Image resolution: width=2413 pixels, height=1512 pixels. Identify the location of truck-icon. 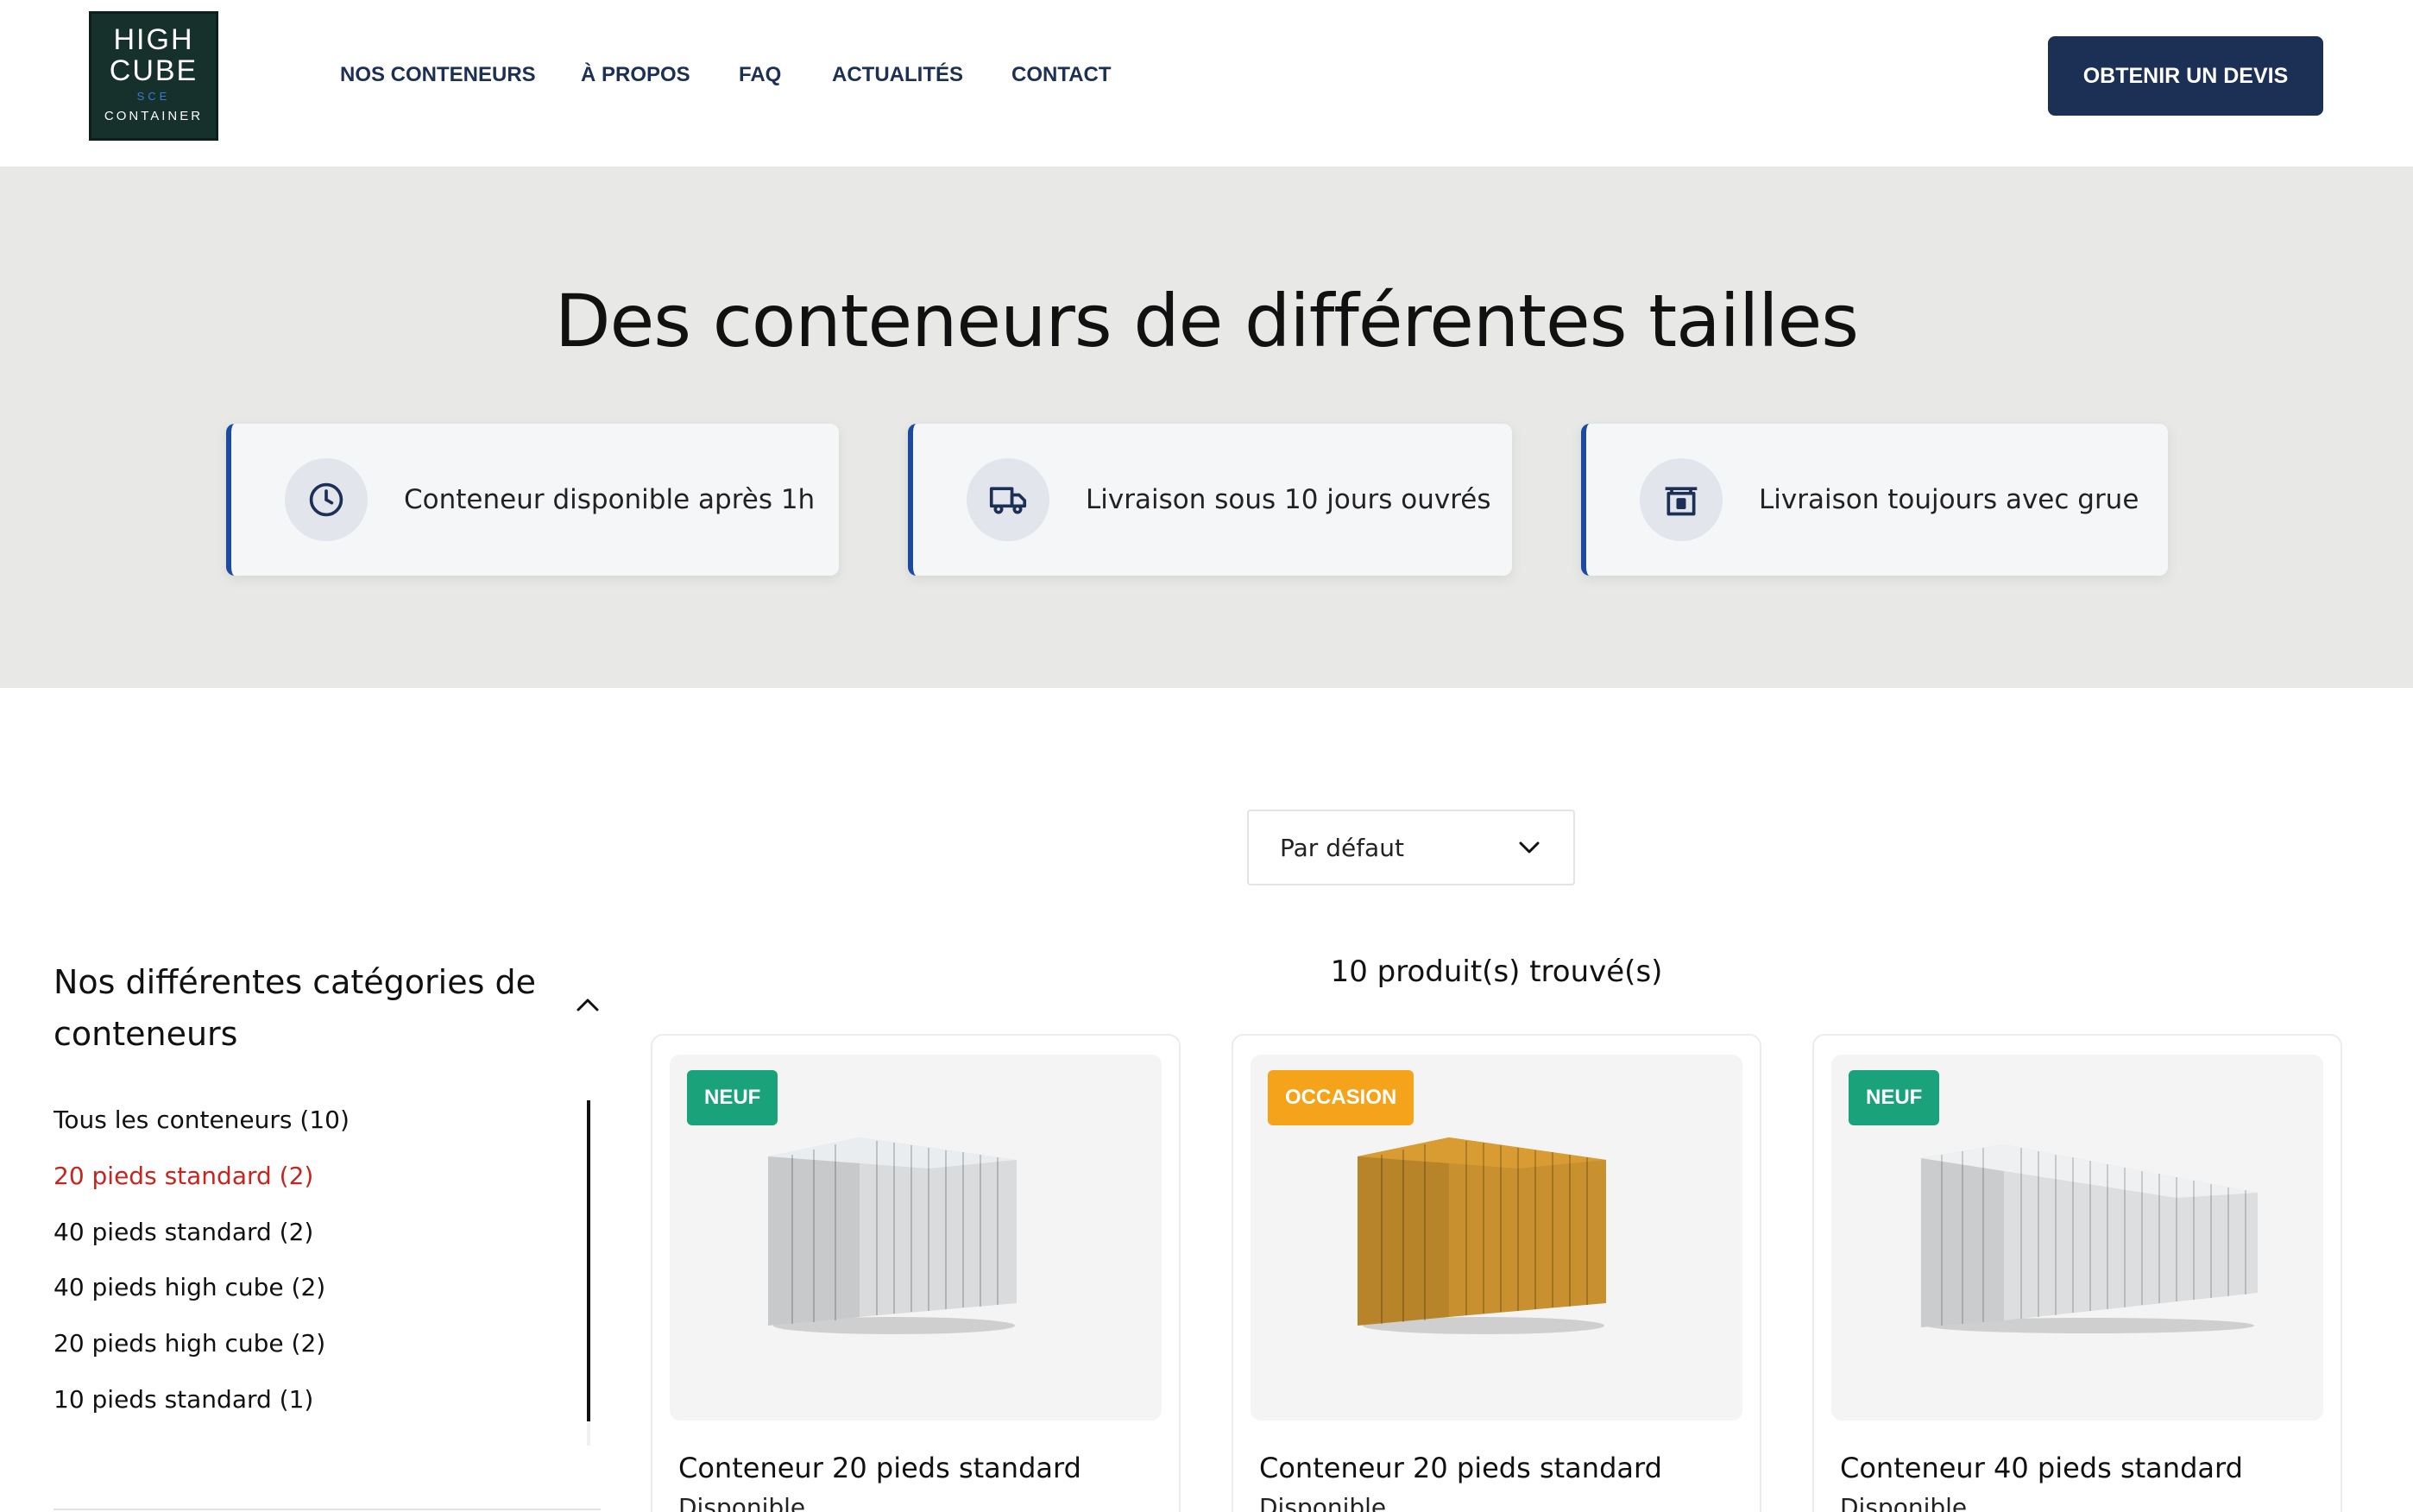
(1008, 500).